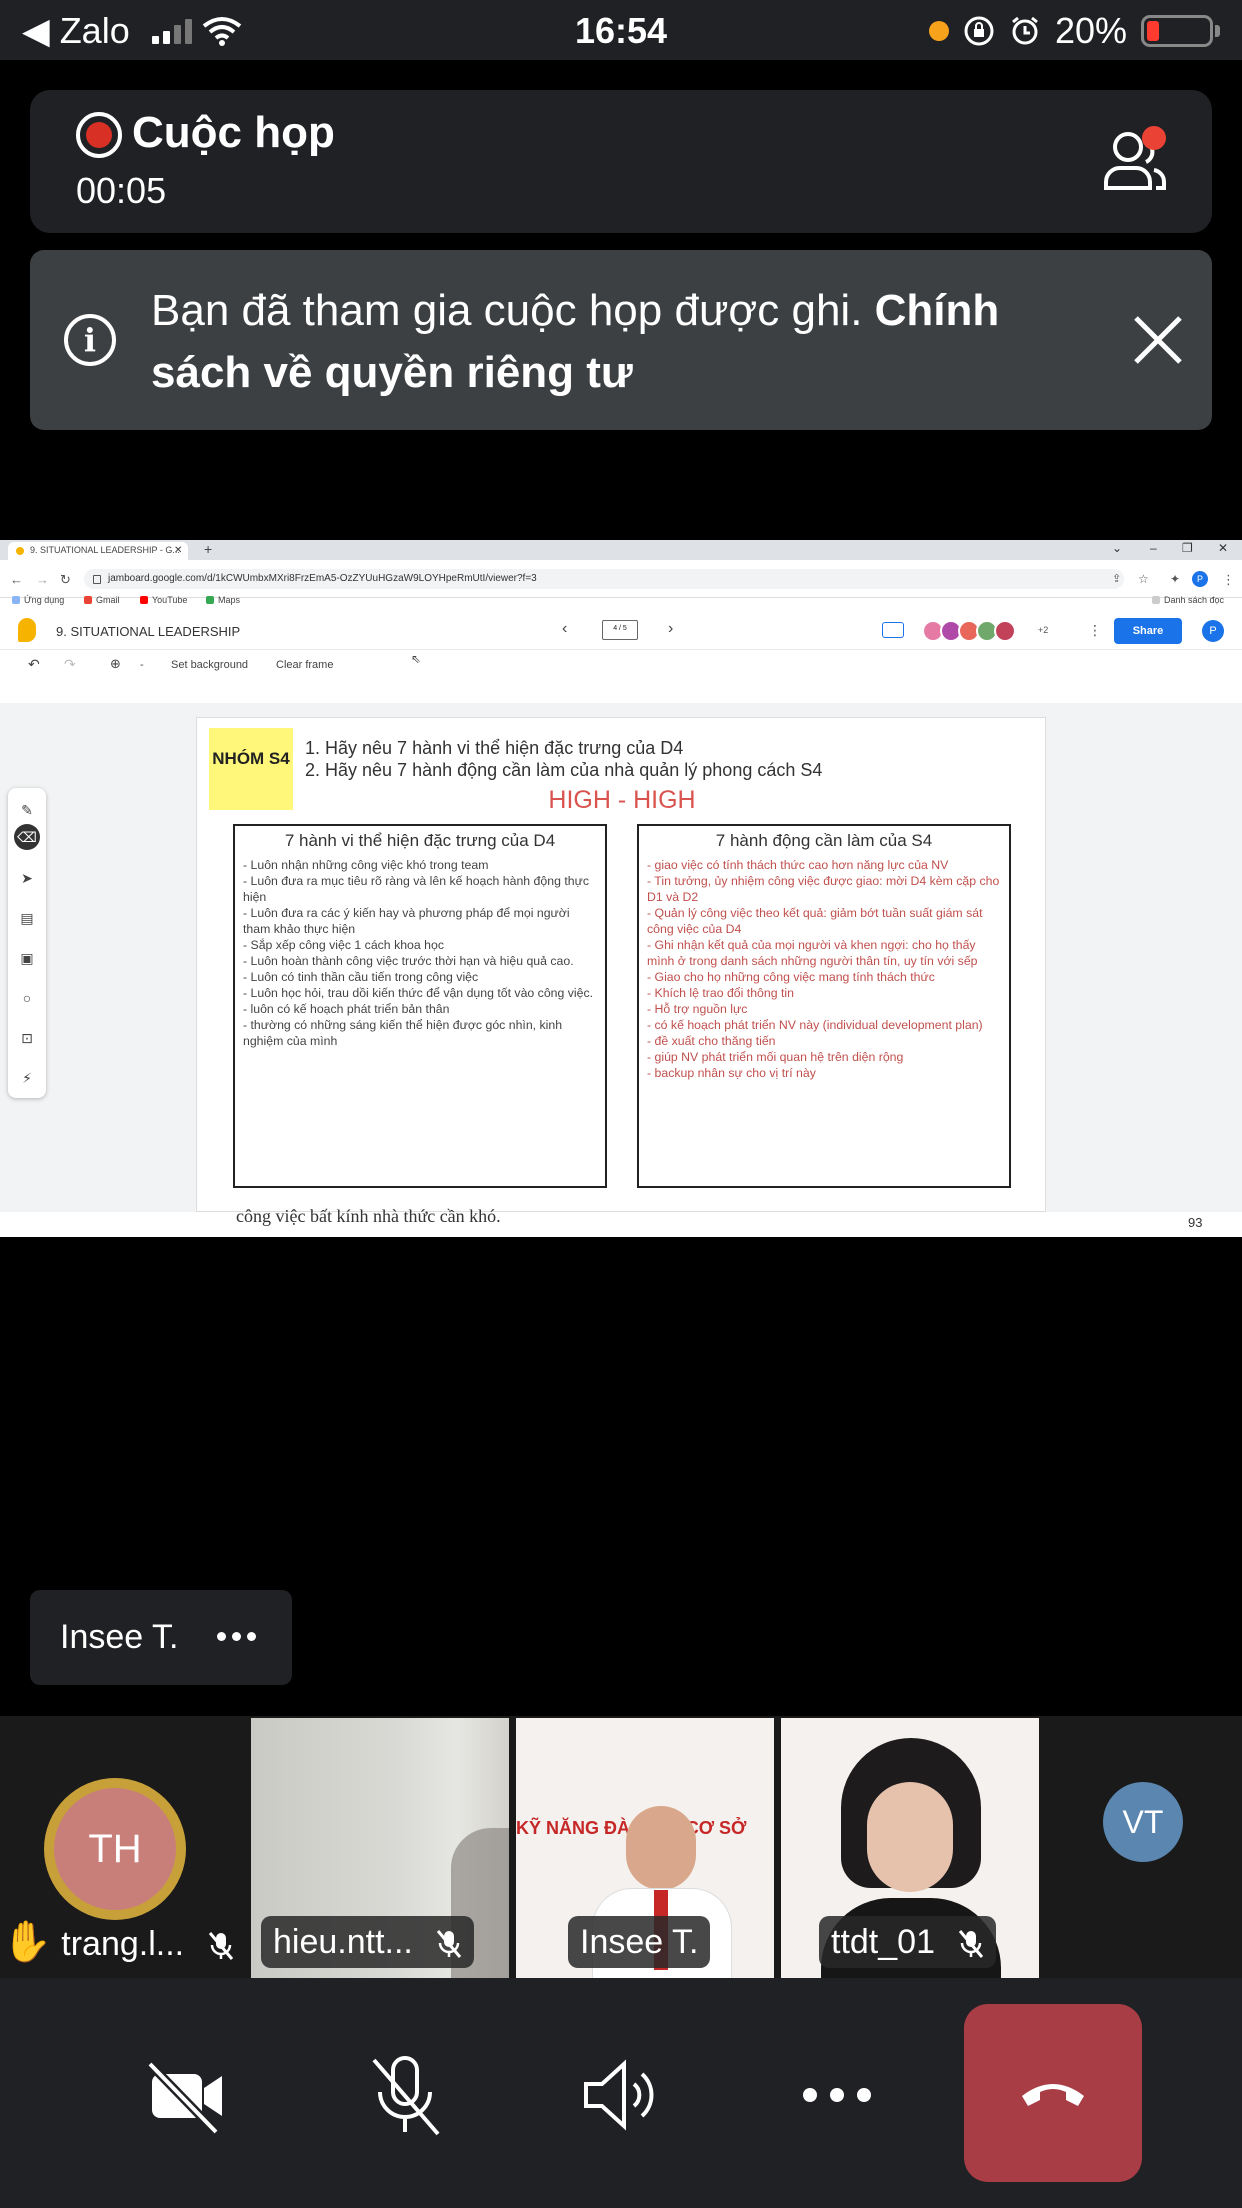 The width and height of the screenshot is (1242, 2208). I want to click on window-close-icon: ✕, so click(1223, 548).